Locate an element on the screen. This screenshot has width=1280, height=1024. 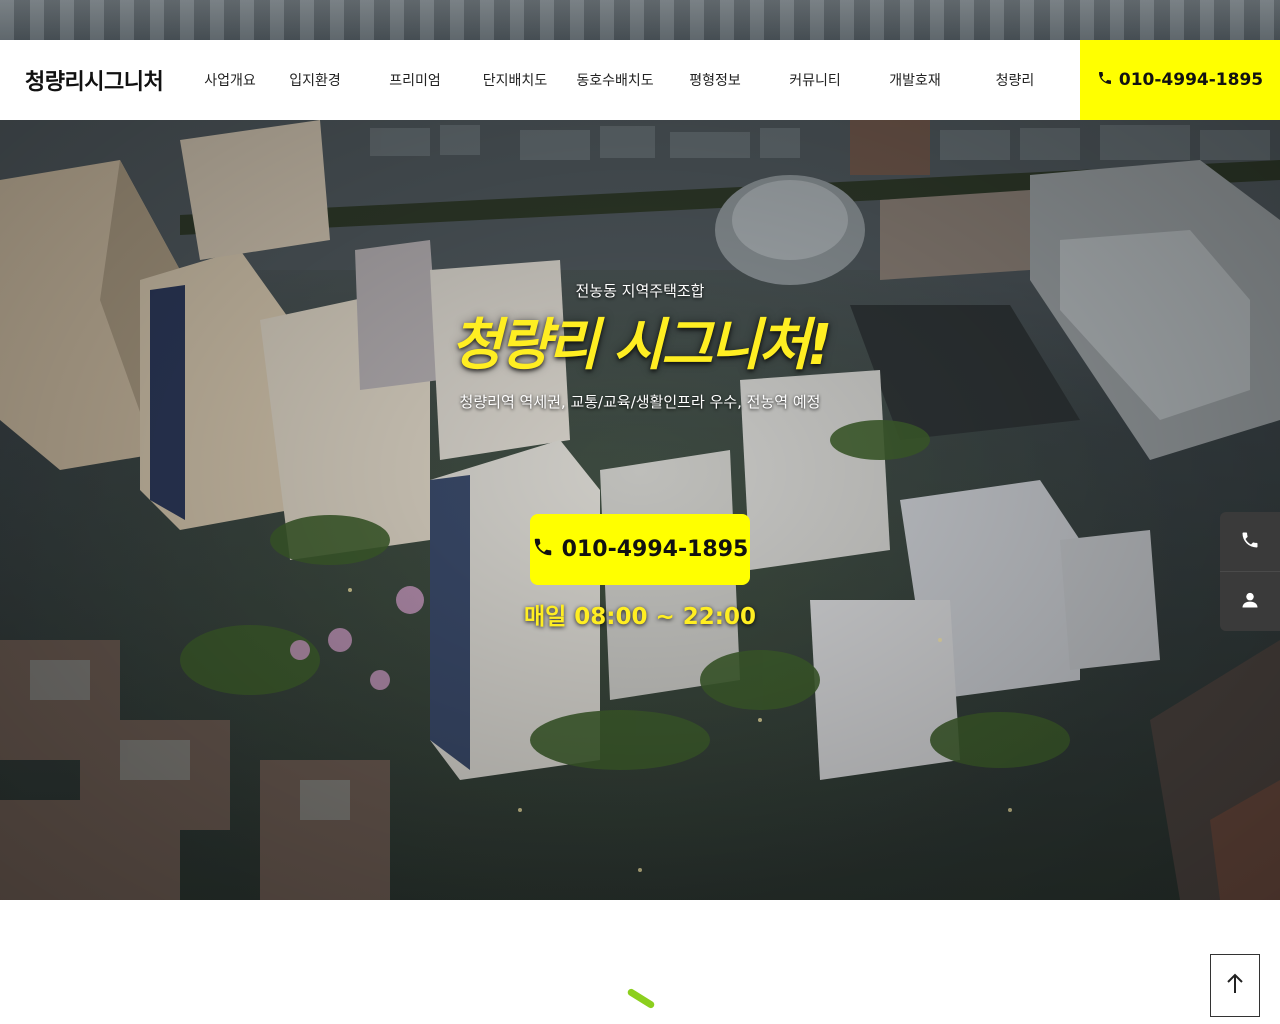
side-quick-menu is located at coordinates (1250, 571).